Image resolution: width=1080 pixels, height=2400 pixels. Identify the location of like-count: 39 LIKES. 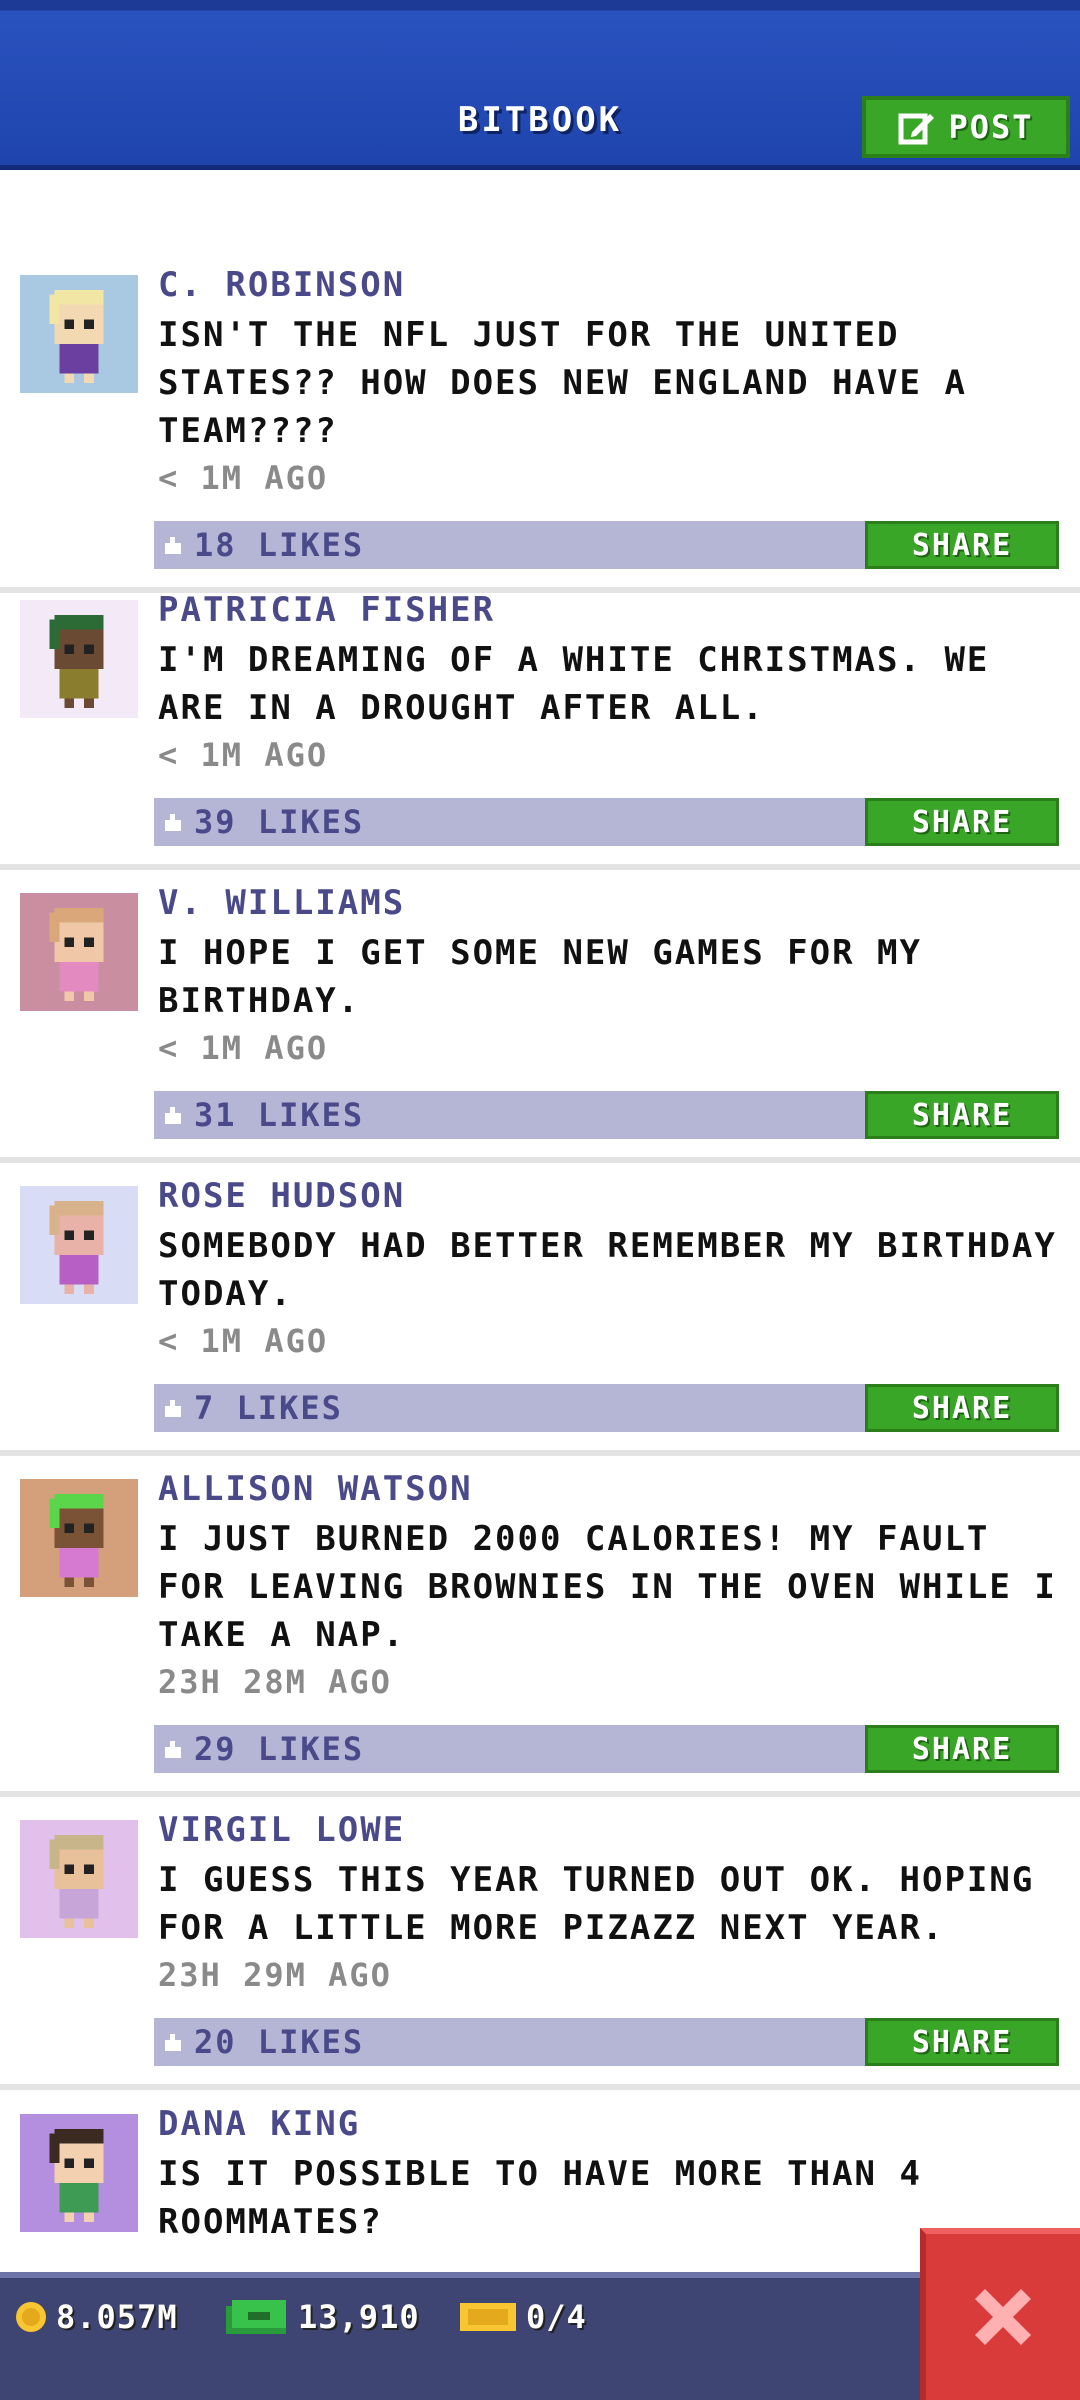
(263, 822).